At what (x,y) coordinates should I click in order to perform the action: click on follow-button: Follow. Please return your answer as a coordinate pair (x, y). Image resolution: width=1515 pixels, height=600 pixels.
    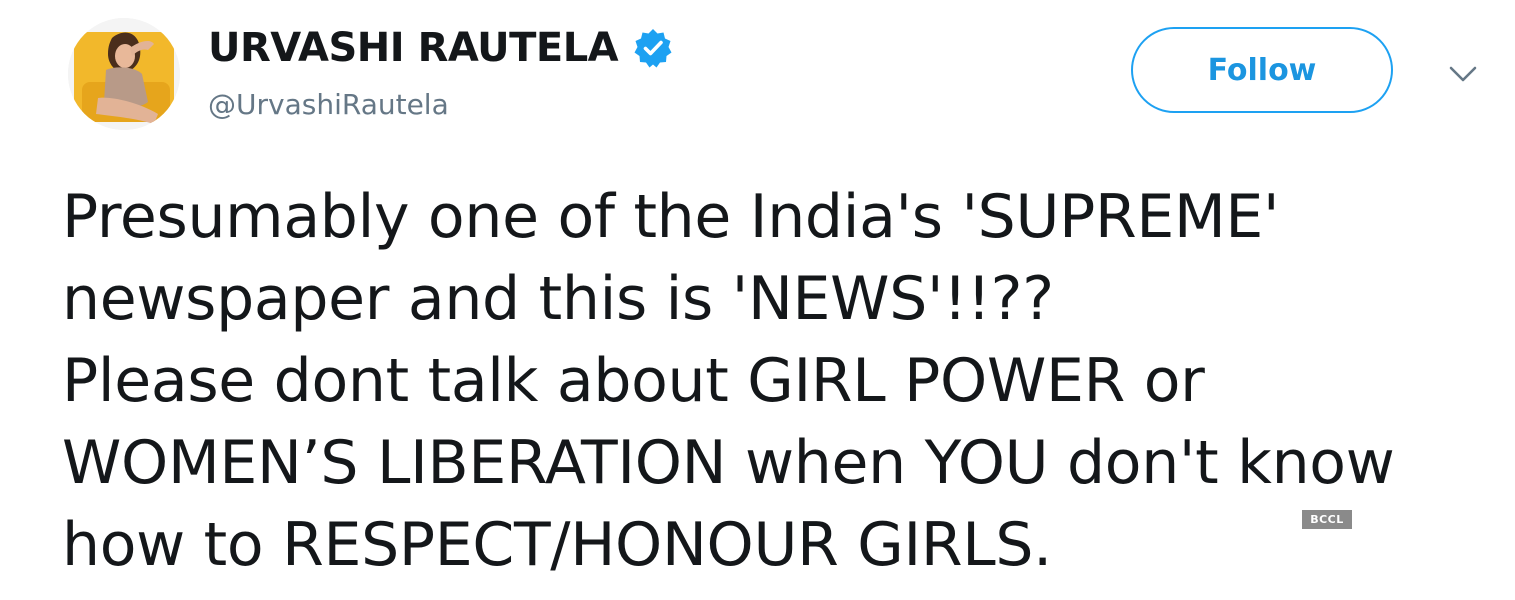
    Looking at the image, I should click on (1262, 70).